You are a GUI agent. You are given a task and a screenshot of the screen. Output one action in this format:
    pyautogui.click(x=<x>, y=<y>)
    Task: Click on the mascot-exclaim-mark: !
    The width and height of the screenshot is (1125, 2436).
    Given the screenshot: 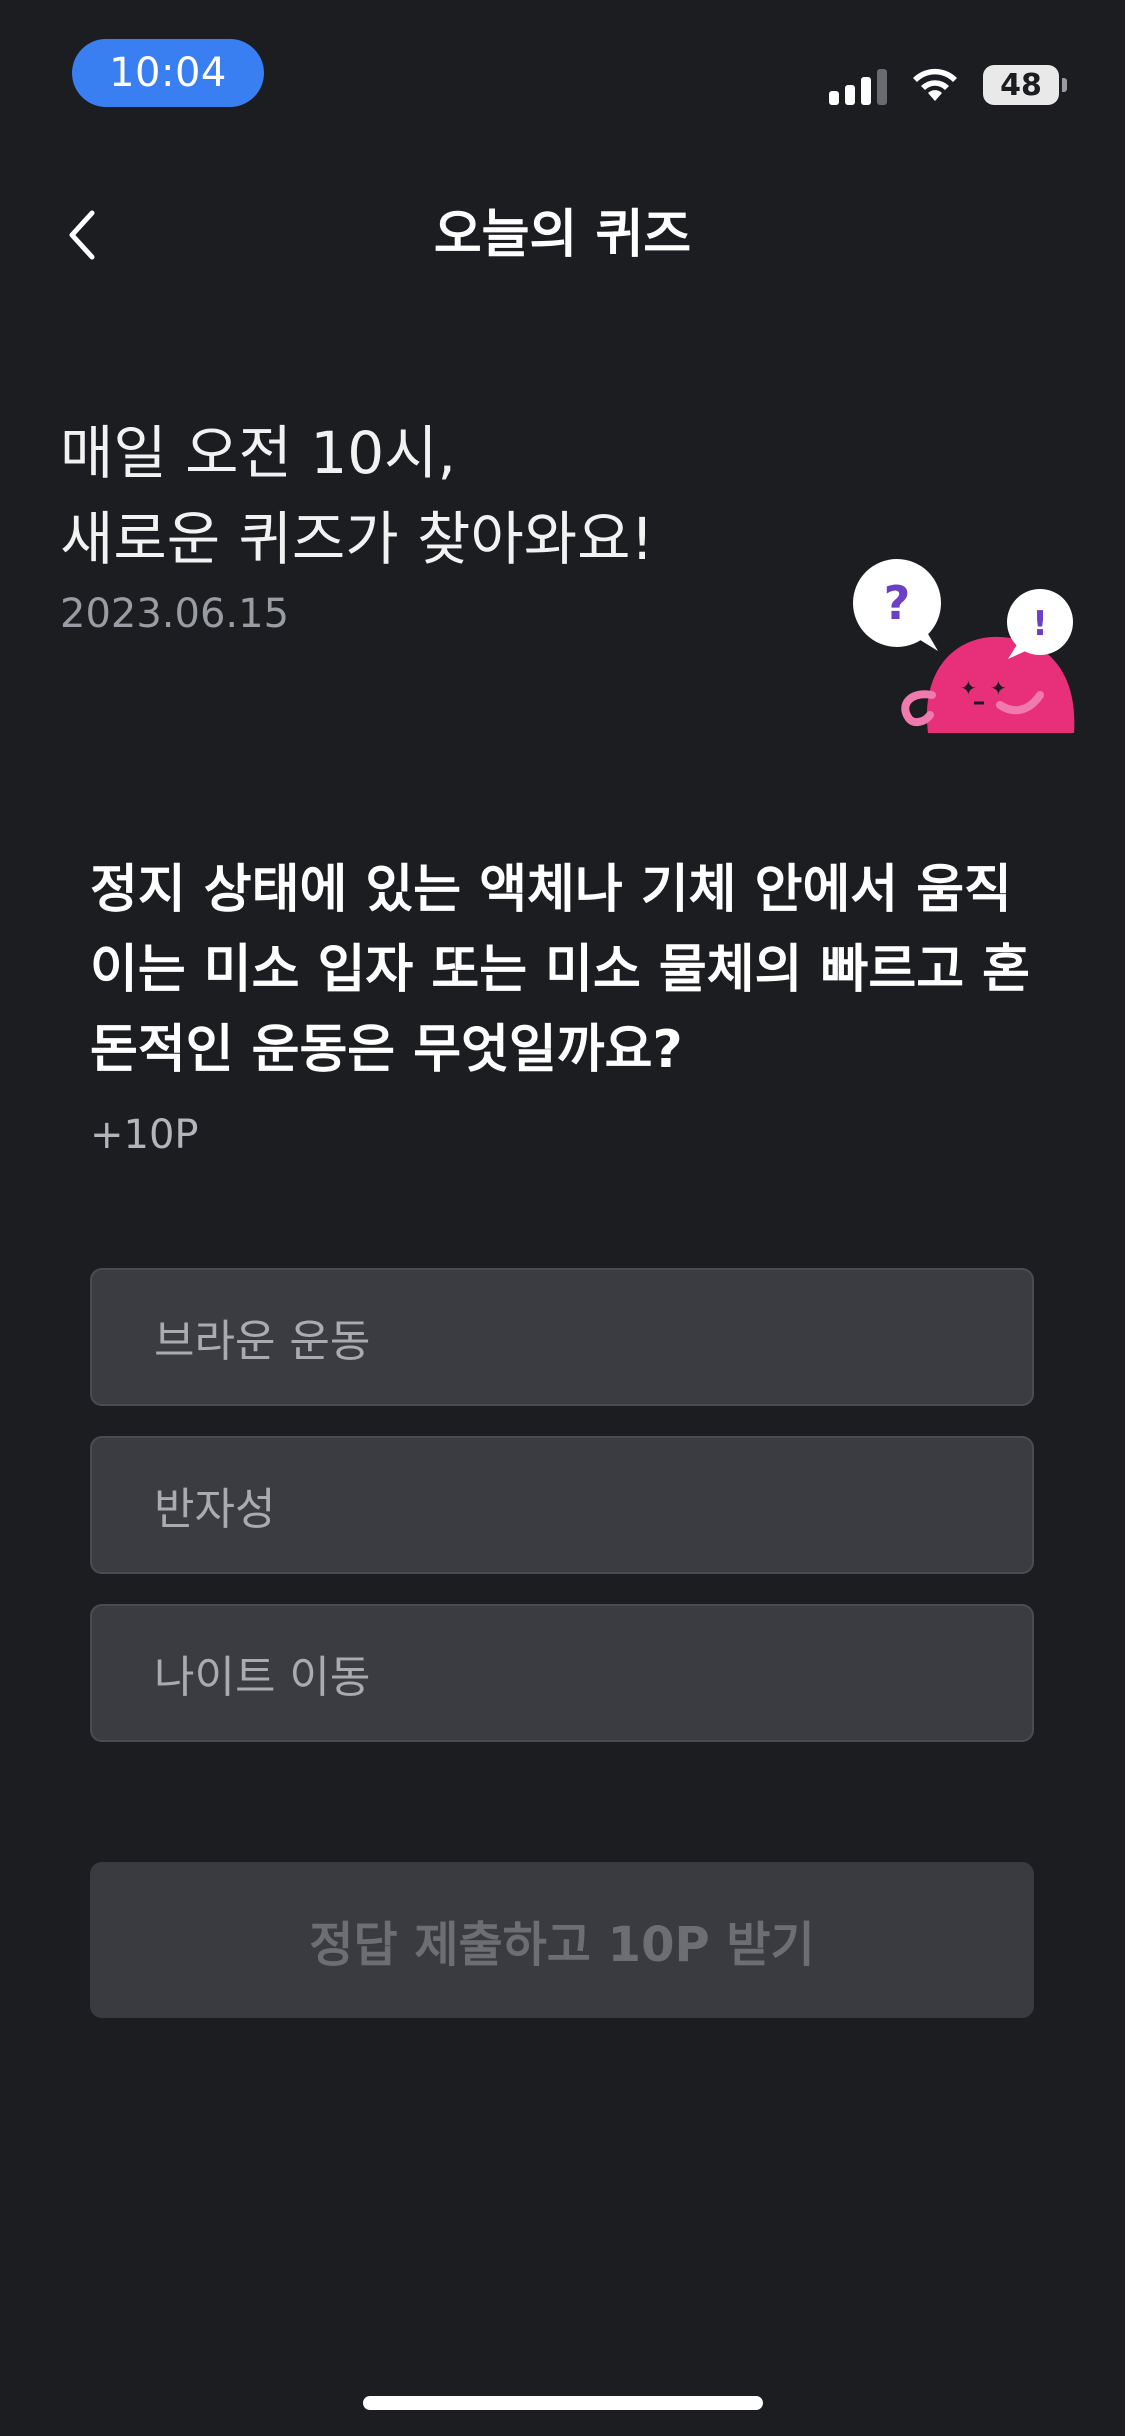 What is the action you would take?
    pyautogui.click(x=1040, y=624)
    